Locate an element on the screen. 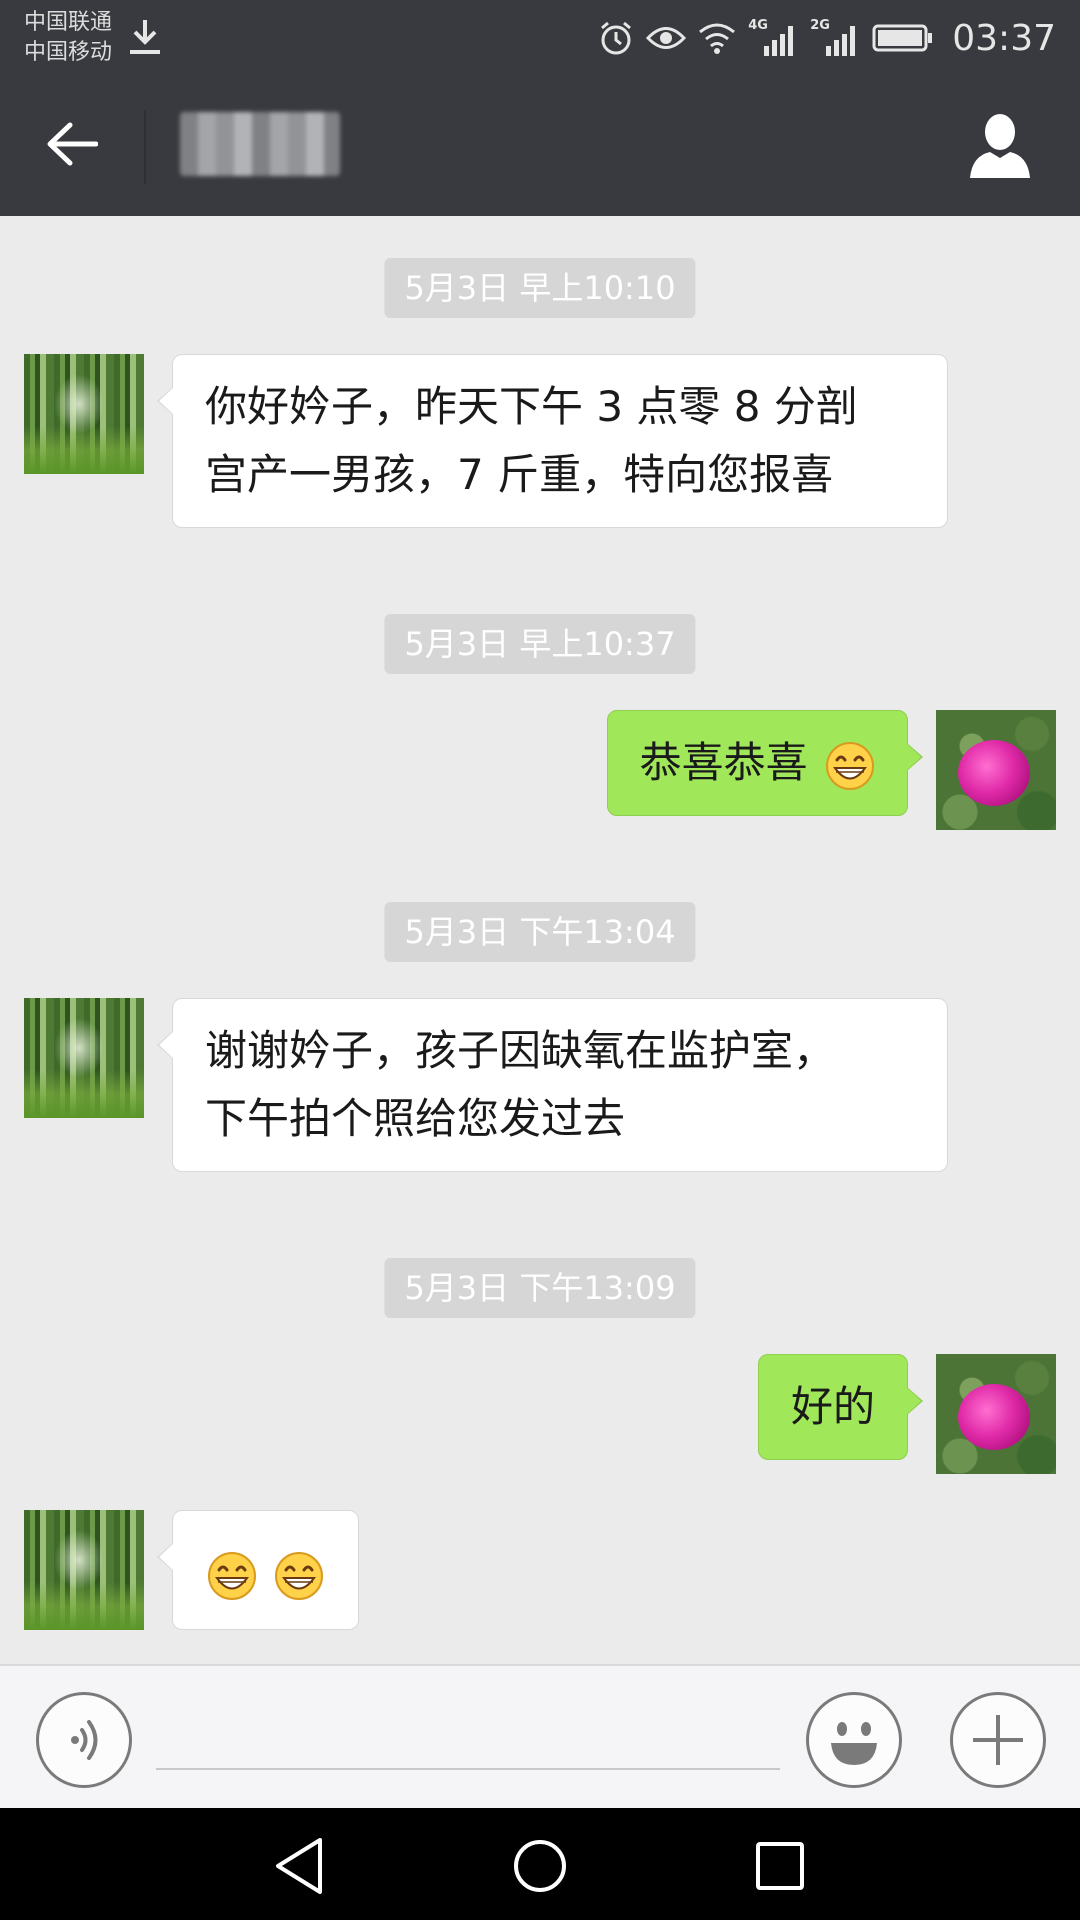 The height and width of the screenshot is (1920, 1080). message-timestamp: 5月3日 下午13:04 is located at coordinates (540, 932).